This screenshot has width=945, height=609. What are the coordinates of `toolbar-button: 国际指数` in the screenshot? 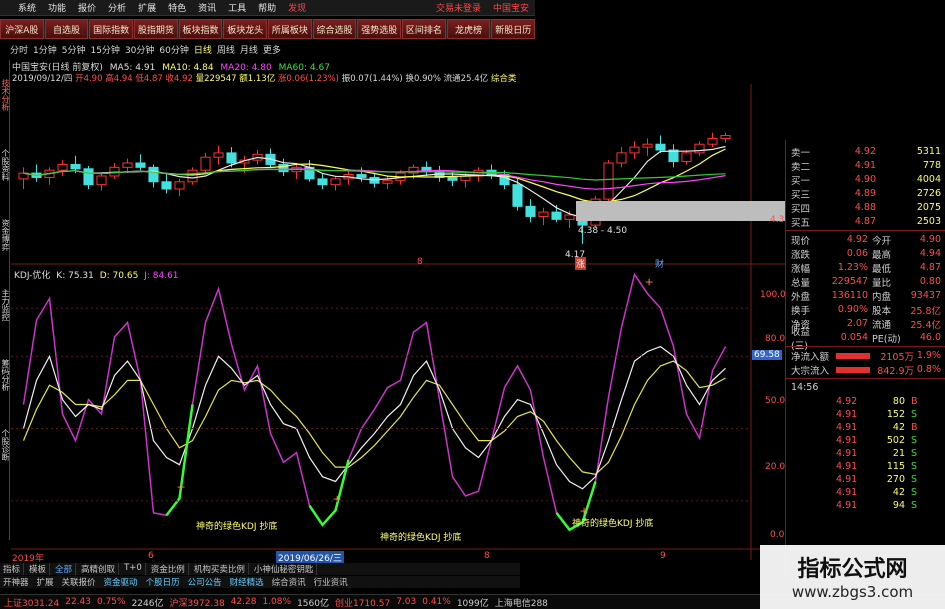 It's located at (111, 29).